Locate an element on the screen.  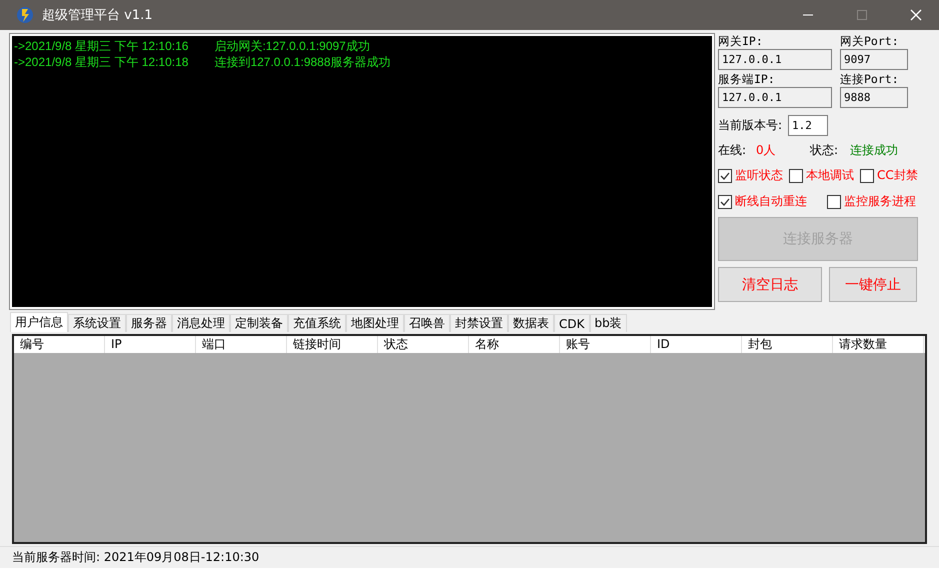
tab: 召唤兽 is located at coordinates (427, 323).